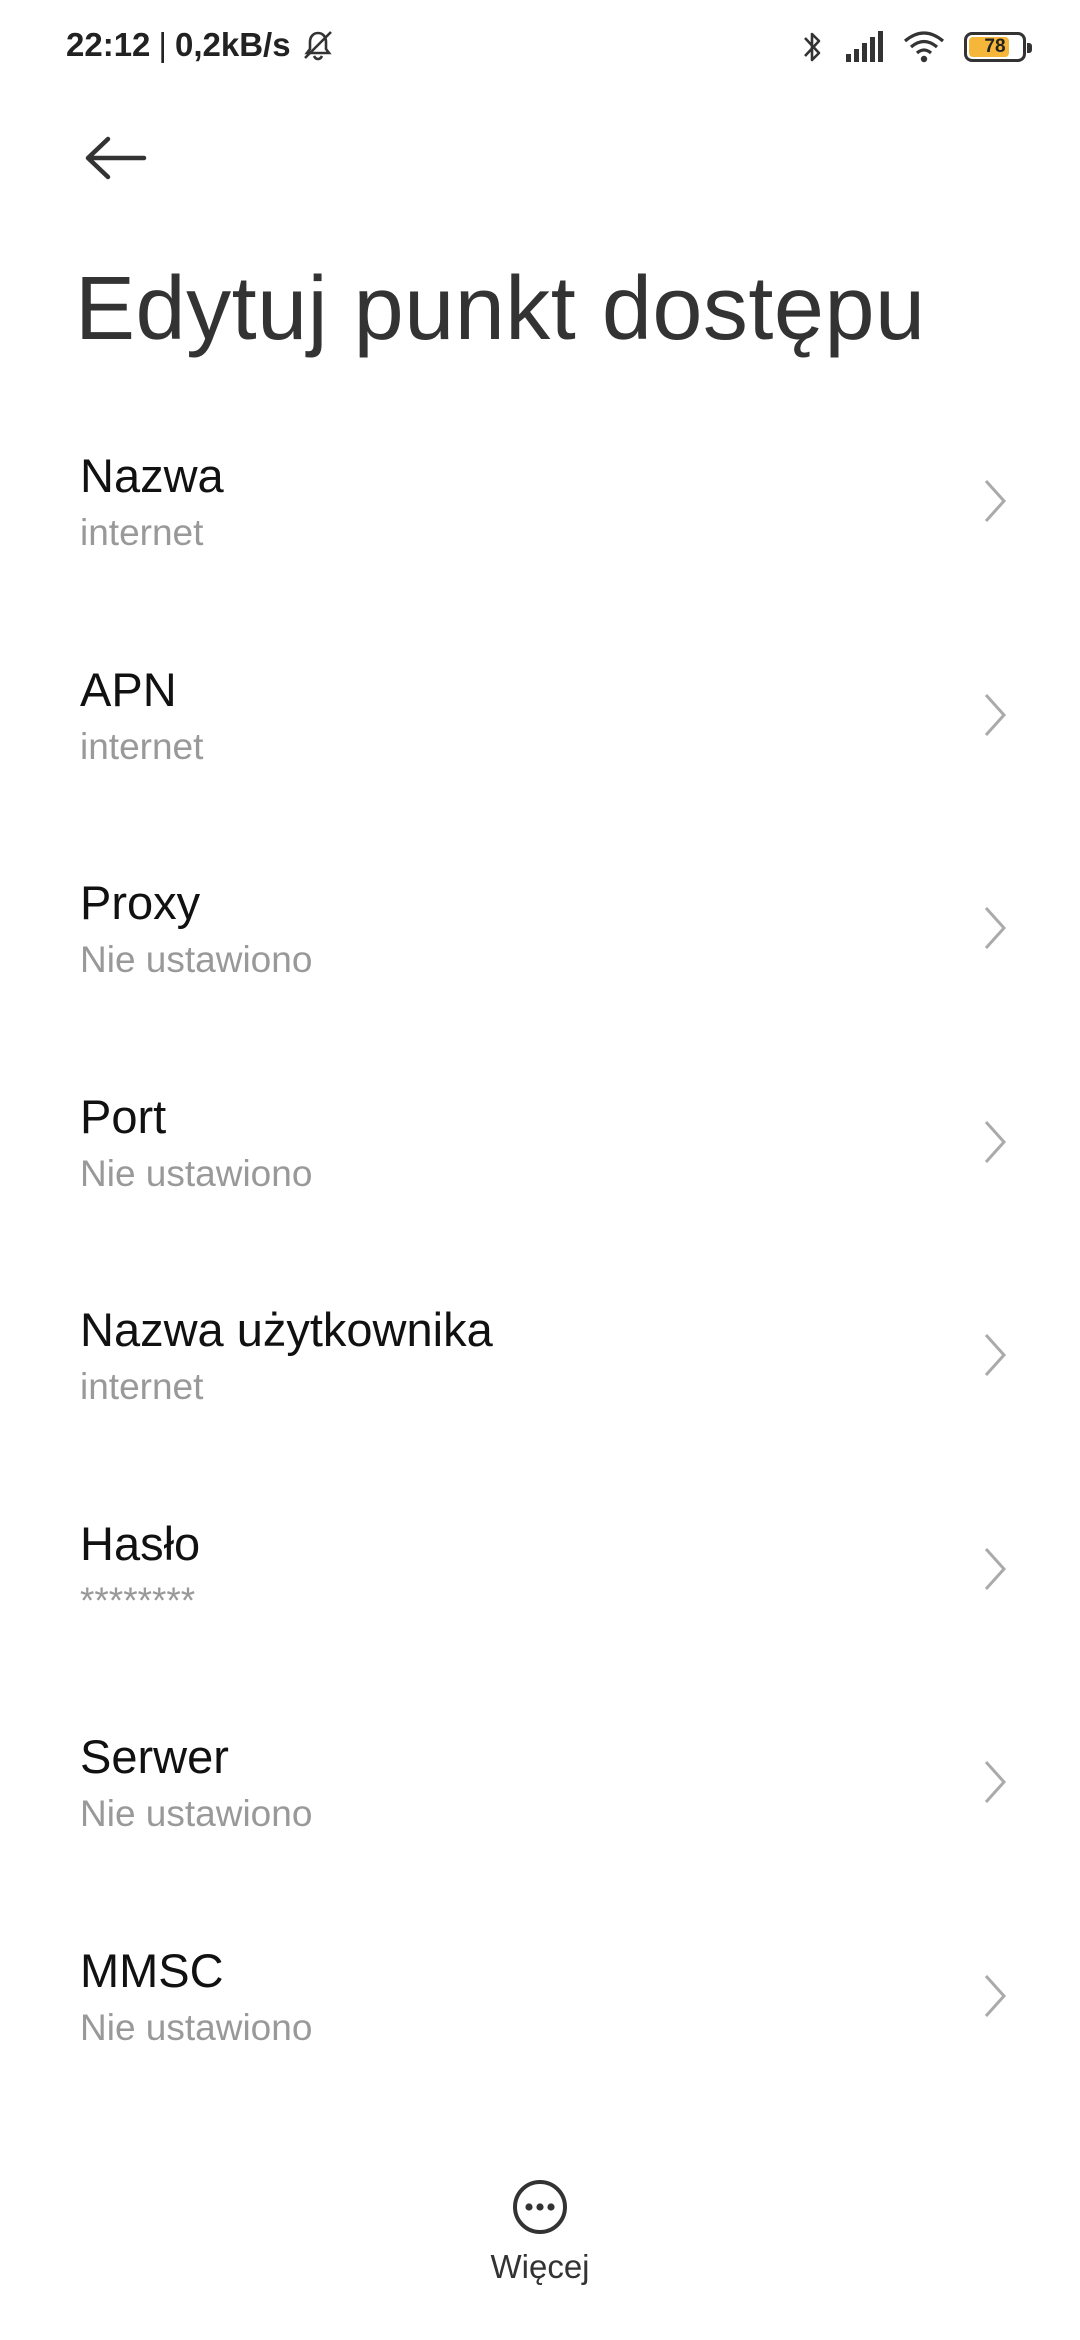 Image resolution: width=1080 pixels, height=2340 pixels. What do you see at coordinates (540, 48) in the screenshot?
I see `status-bar: 22:12 | 0,2kB/s 78` at bounding box center [540, 48].